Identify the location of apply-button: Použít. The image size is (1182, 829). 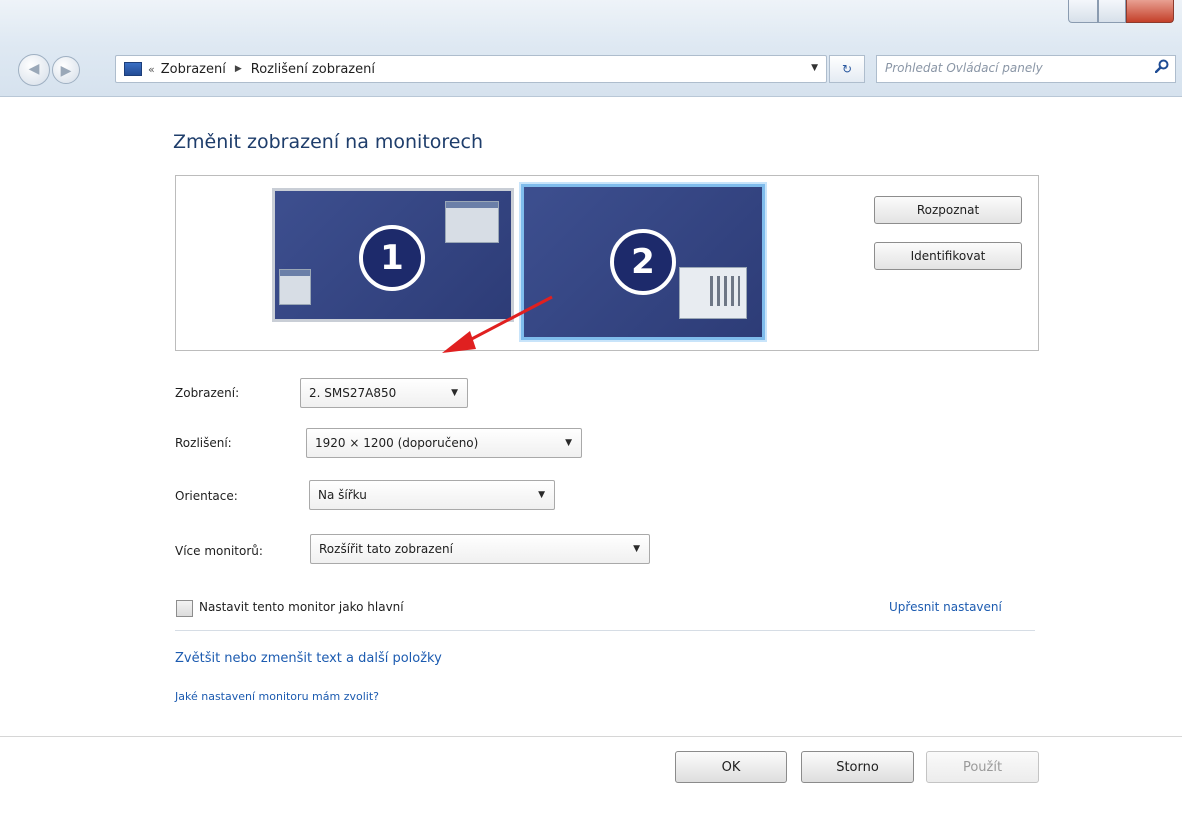
(982, 767).